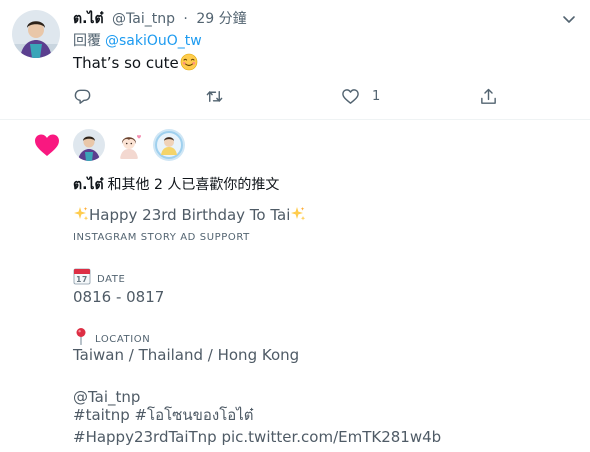 The height and width of the screenshot is (452, 590). What do you see at coordinates (119, 297) in the screenshot?
I see `date-value: 0816 - 0817` at bounding box center [119, 297].